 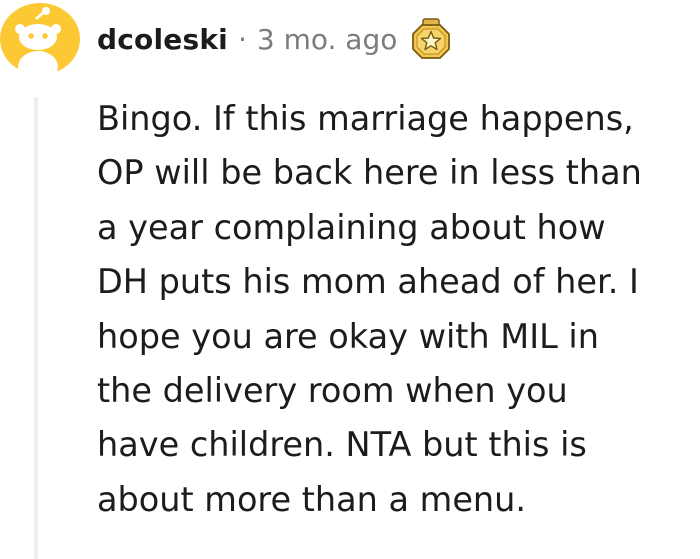 What do you see at coordinates (312, 499) in the screenshot?
I see `comment-text-line: about more than a menu.` at bounding box center [312, 499].